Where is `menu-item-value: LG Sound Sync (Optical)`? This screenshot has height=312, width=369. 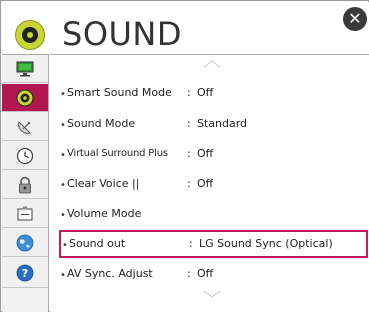 menu-item-value: LG Sound Sync (Optical) is located at coordinates (266, 243).